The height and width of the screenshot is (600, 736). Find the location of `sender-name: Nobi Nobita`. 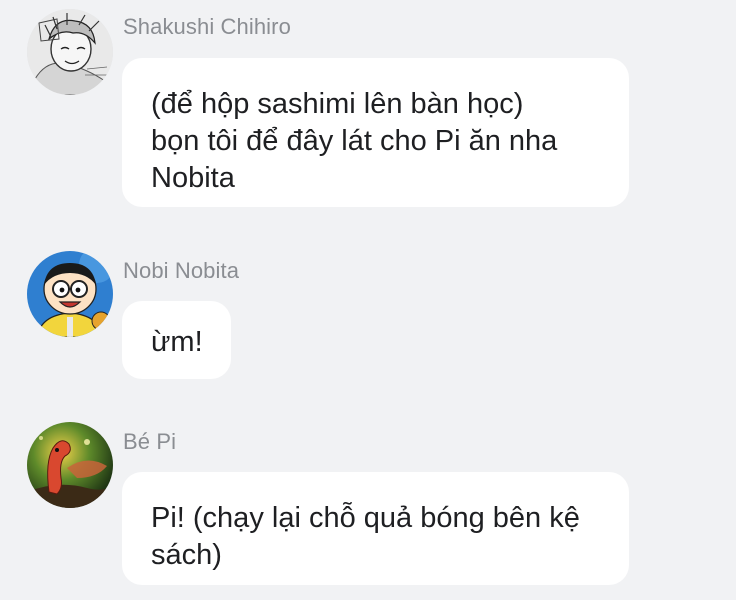

sender-name: Nobi Nobita is located at coordinates (181, 270).